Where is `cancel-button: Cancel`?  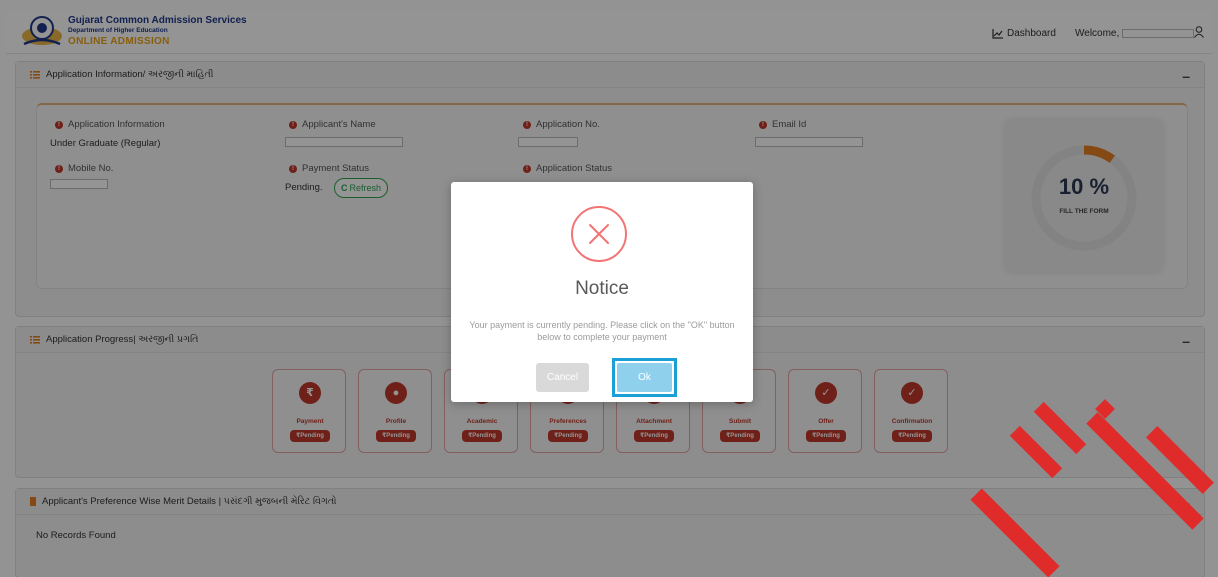
cancel-button: Cancel is located at coordinates (562, 377).